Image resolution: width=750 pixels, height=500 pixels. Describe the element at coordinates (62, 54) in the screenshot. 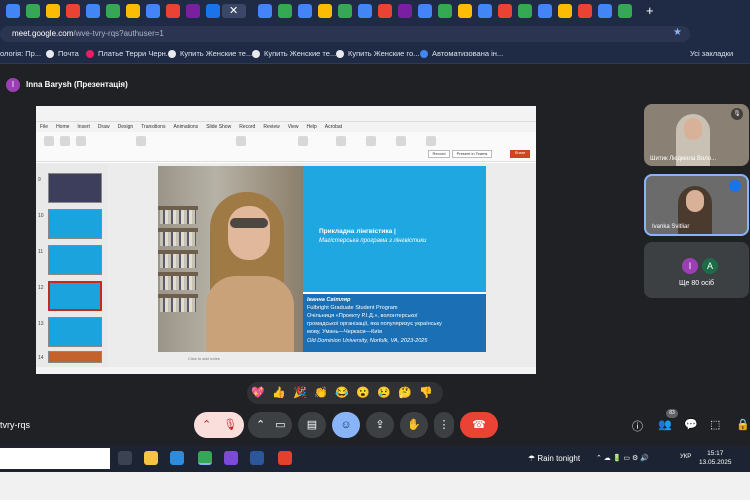

I see `bookmark-item: Почта` at that location.